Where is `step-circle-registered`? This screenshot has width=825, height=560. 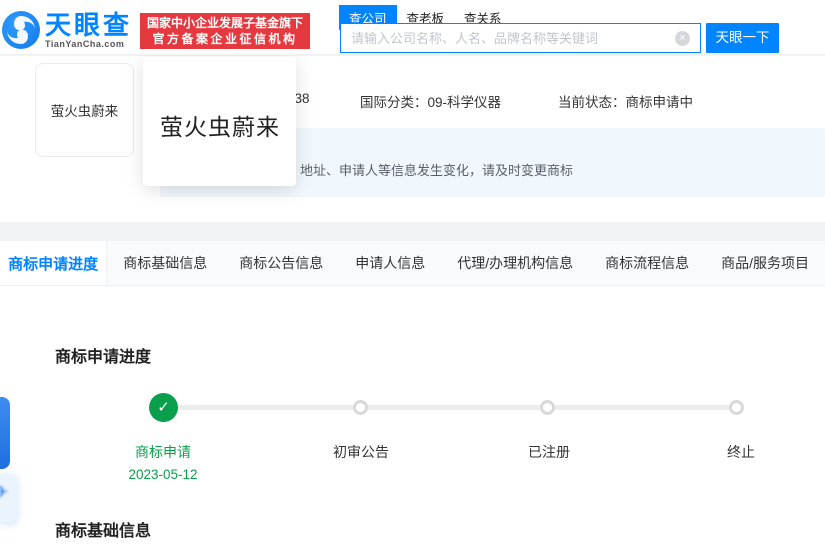 step-circle-registered is located at coordinates (547, 407).